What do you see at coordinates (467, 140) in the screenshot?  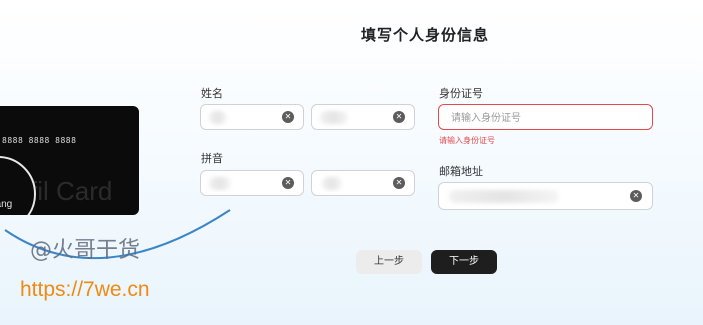 I see `id-number-error: 请输入身份证号` at bounding box center [467, 140].